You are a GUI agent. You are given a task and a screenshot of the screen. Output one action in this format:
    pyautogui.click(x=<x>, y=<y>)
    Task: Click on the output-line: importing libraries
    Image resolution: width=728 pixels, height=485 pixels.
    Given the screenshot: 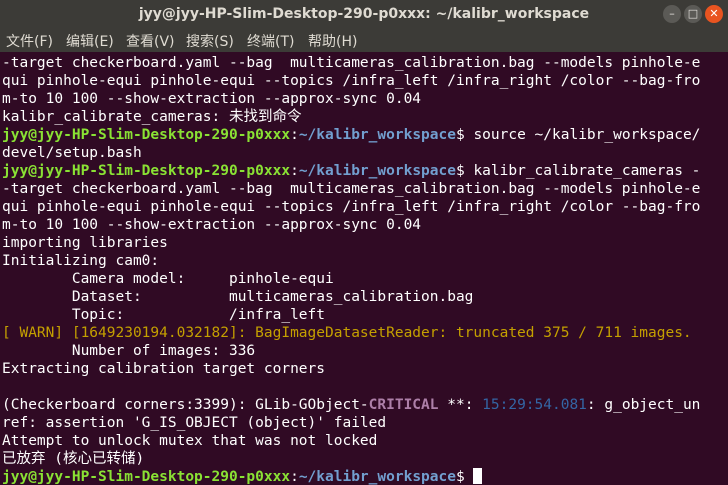 What is the action you would take?
    pyautogui.click(x=85, y=243)
    